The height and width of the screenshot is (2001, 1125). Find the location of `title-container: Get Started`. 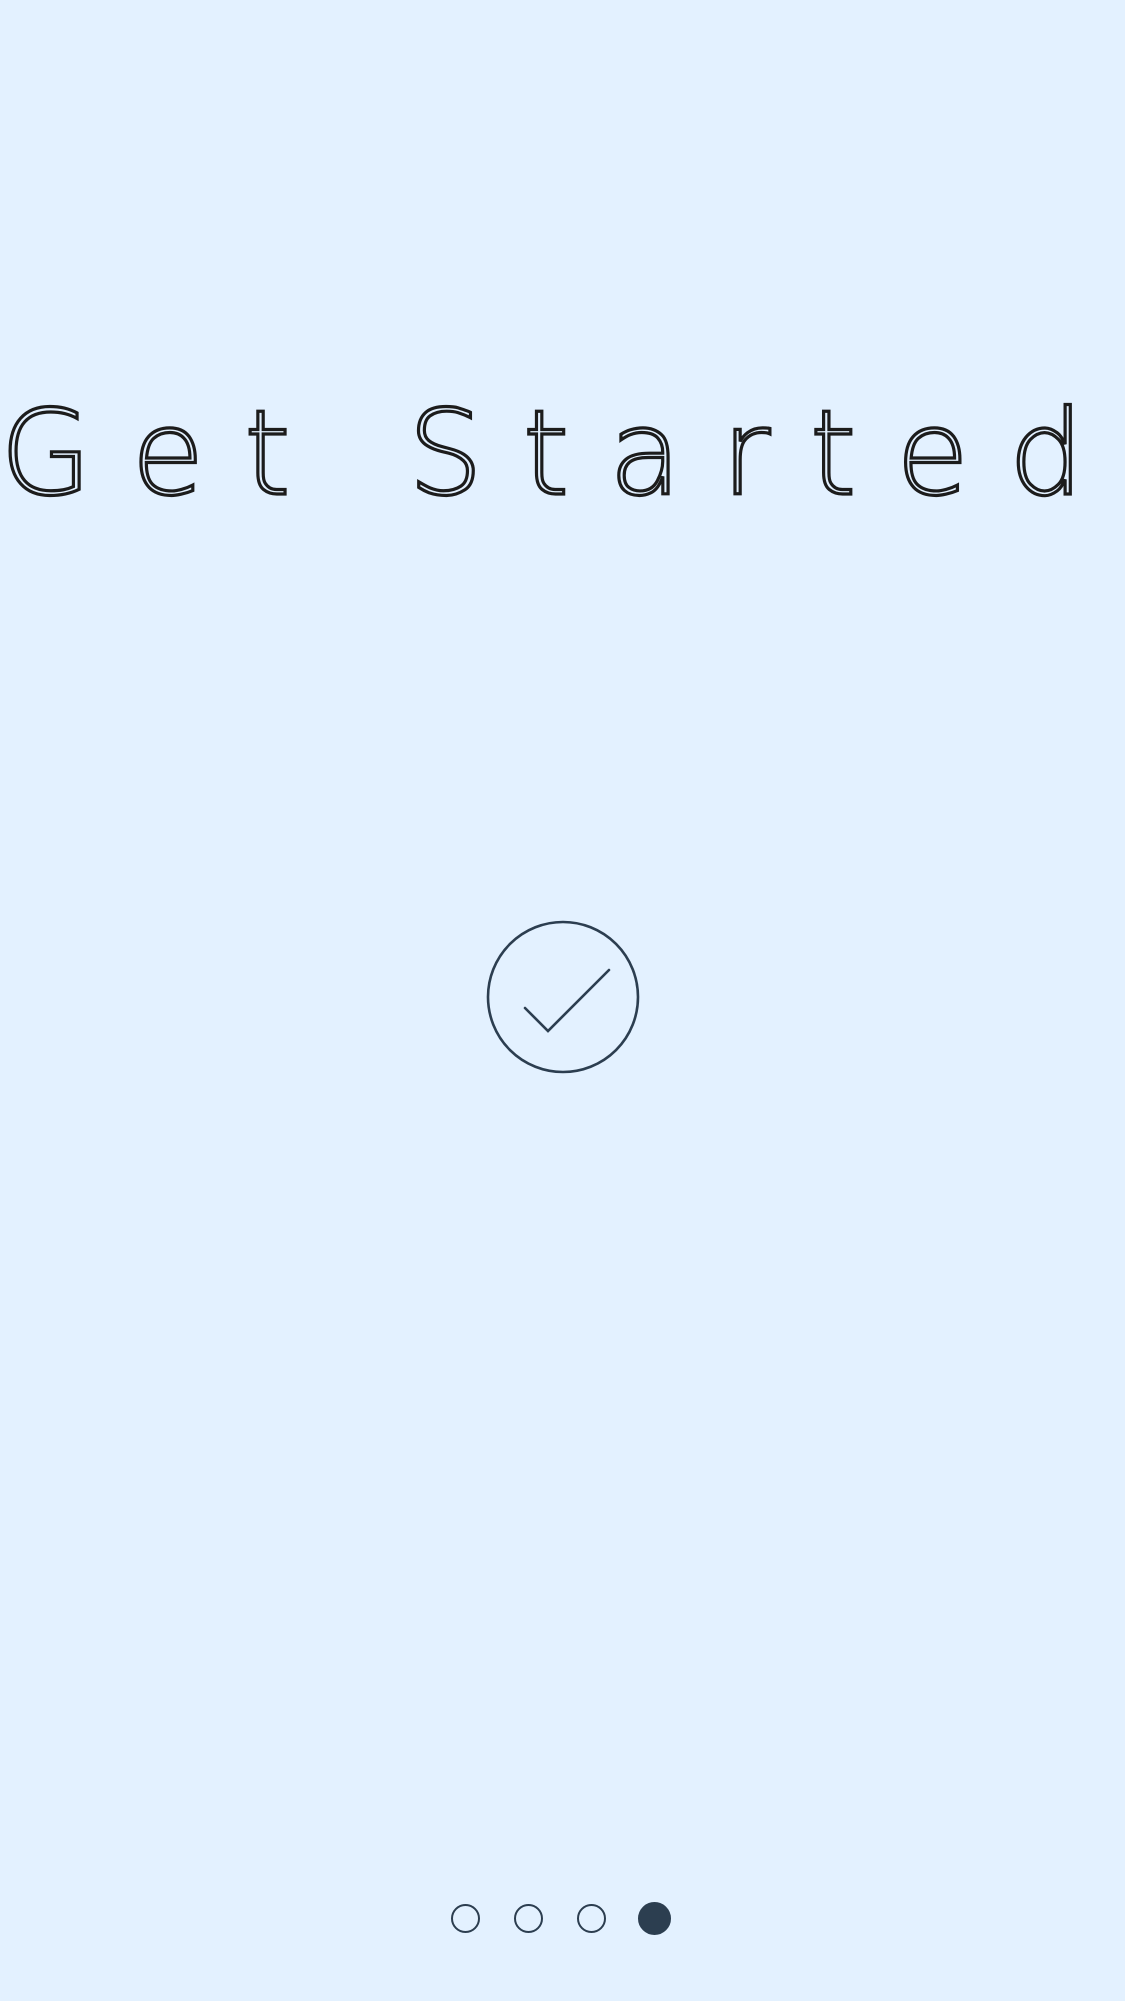

title-container: Get Started is located at coordinates (562, 450).